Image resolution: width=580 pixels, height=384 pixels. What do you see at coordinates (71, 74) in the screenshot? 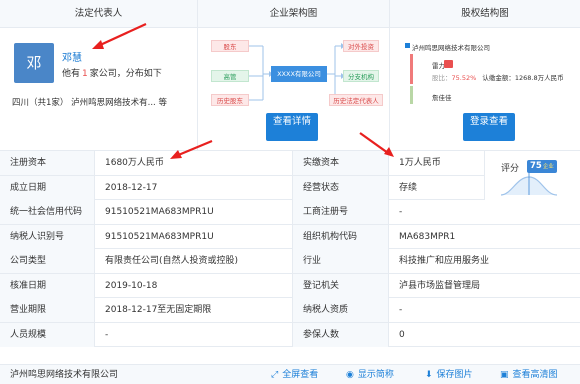
I see `desc-prefix: 他有` at bounding box center [71, 74].